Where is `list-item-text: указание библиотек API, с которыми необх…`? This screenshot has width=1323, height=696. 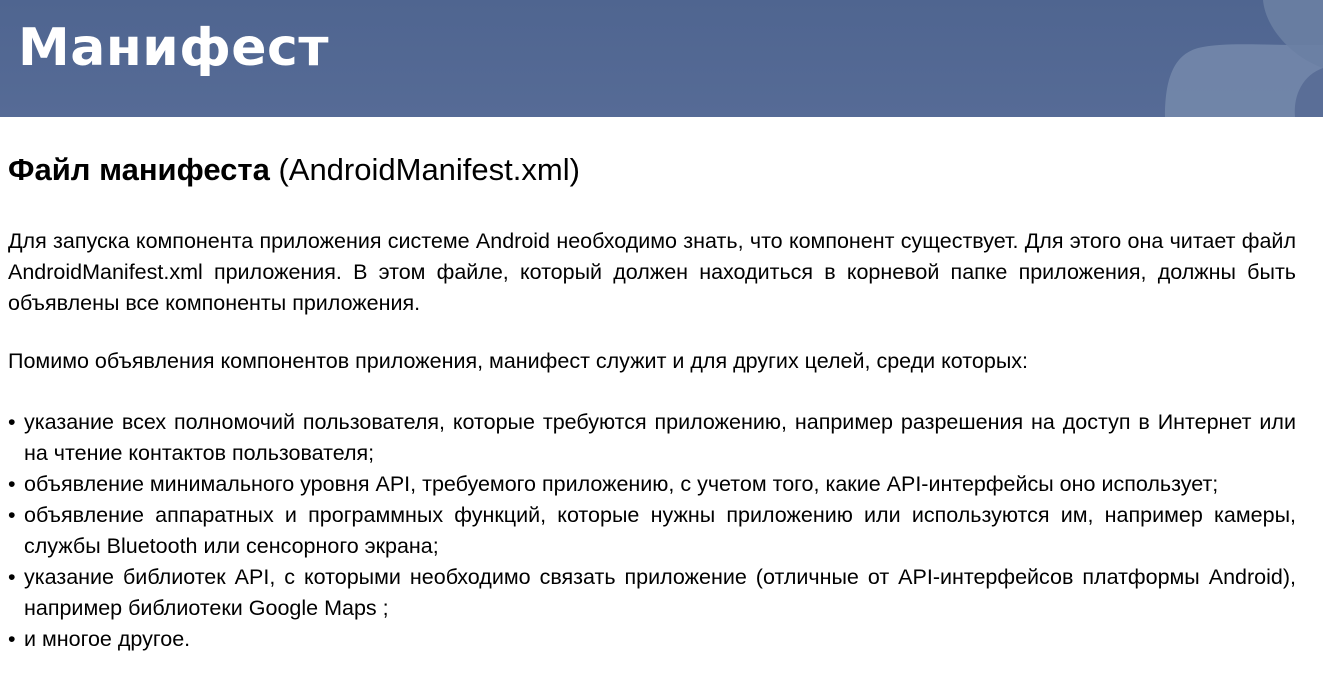
list-item-text: указание библиотек API, с которыми необх… is located at coordinates (660, 592).